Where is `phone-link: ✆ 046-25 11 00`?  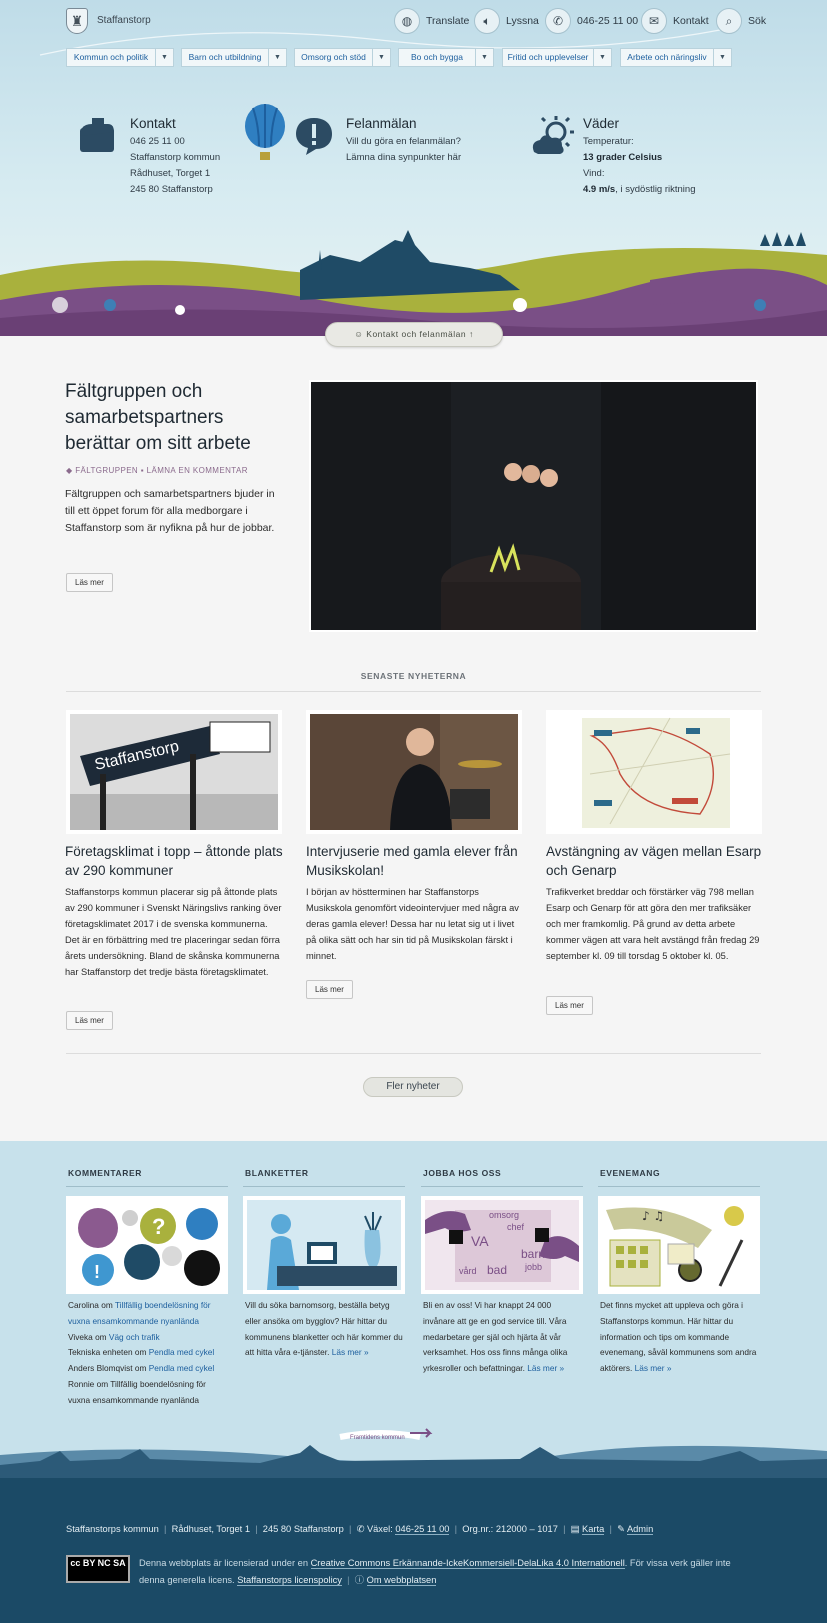 phone-link: ✆ 046-25 11 00 is located at coordinates (591, 21).